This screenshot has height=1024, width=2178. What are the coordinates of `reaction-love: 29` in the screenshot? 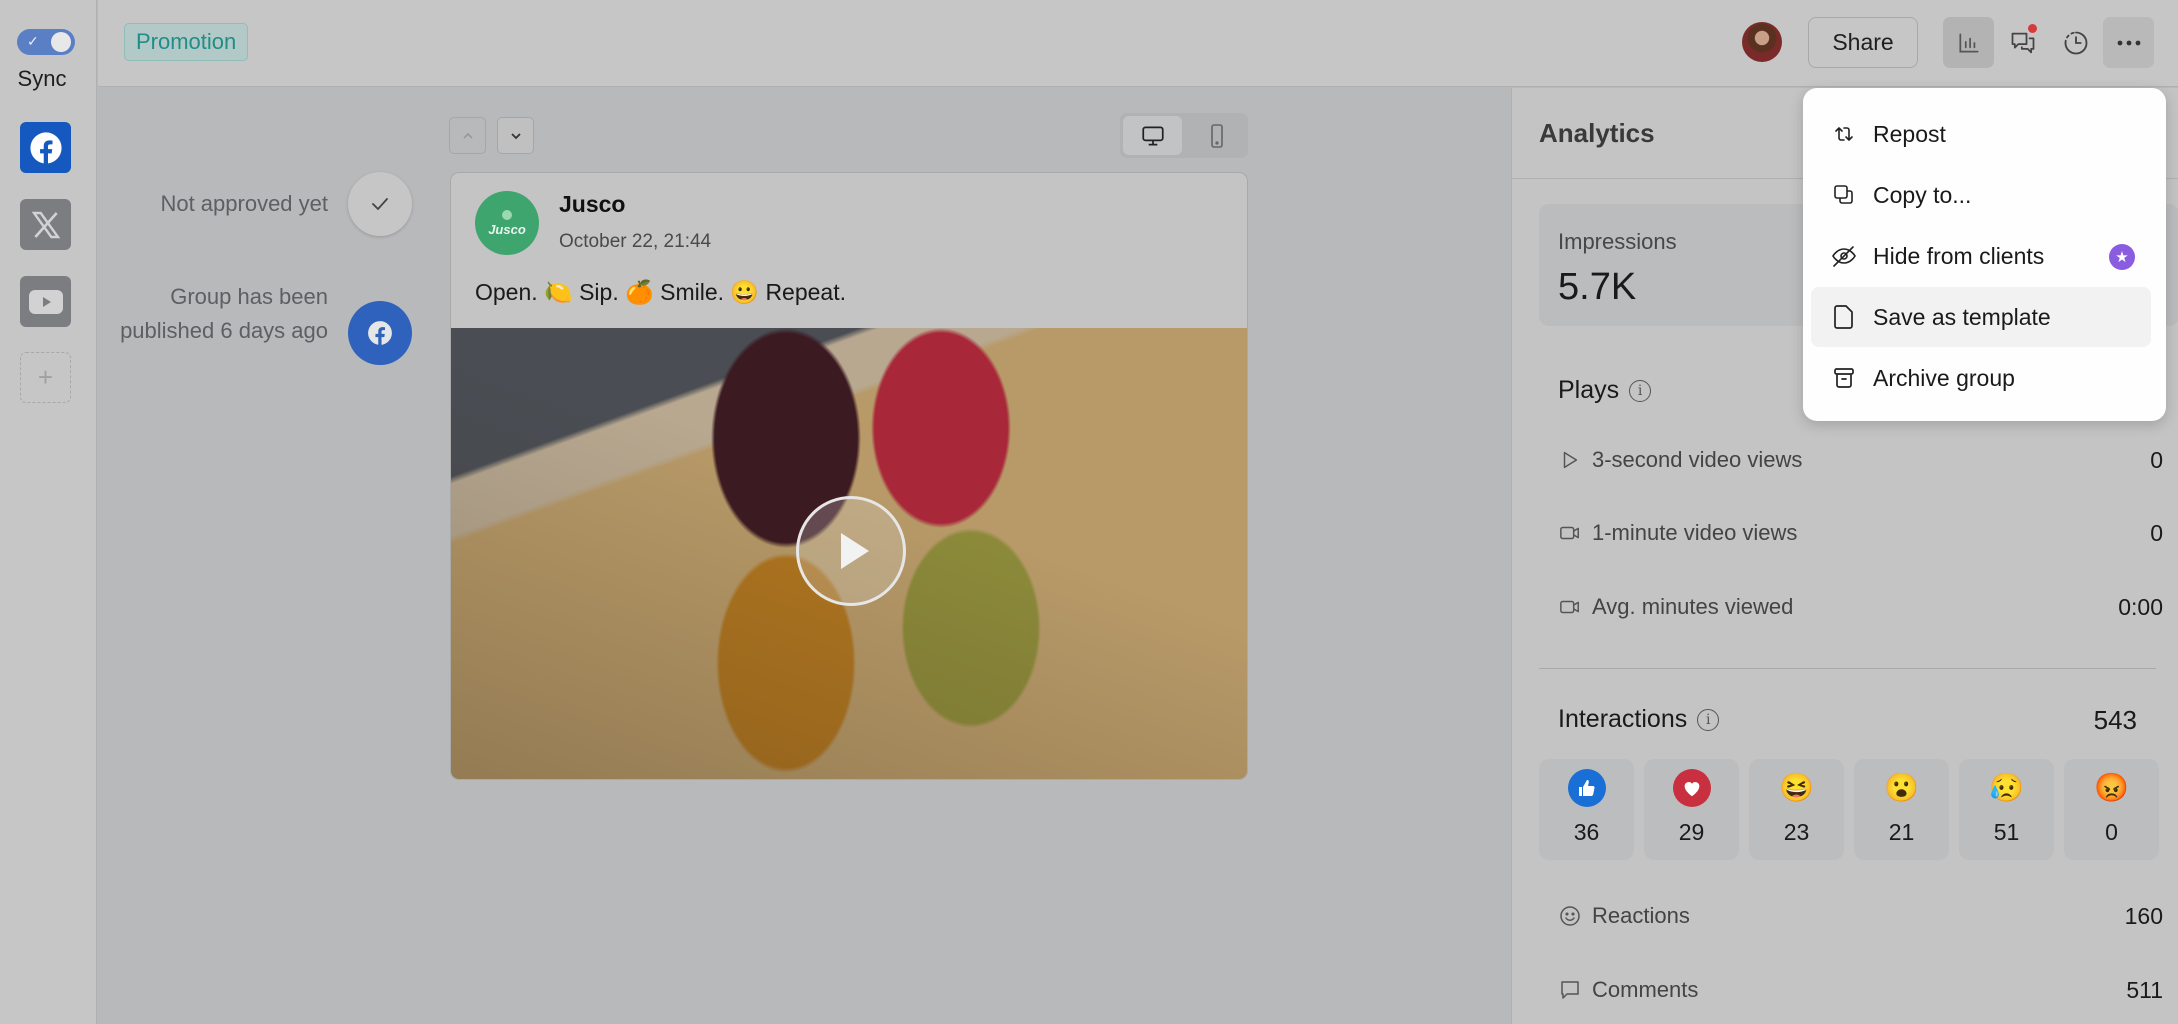 It's located at (1691, 809).